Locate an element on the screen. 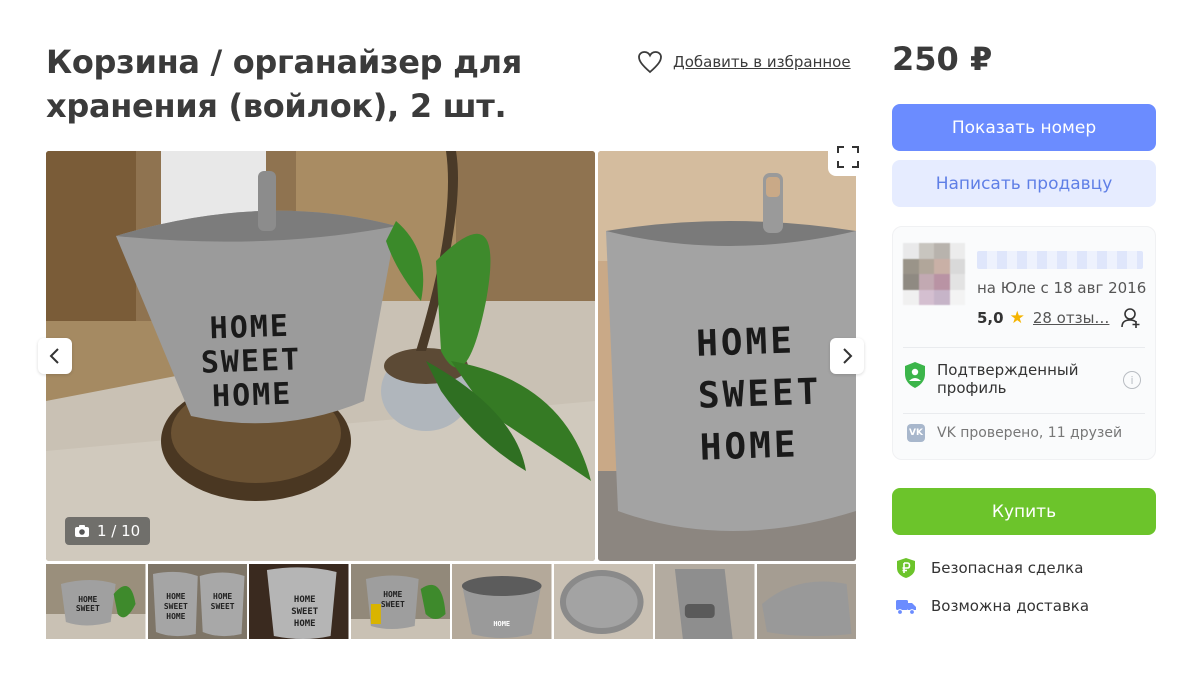 This screenshot has width=1200, height=695. fullscreen-button is located at coordinates (848, 157).